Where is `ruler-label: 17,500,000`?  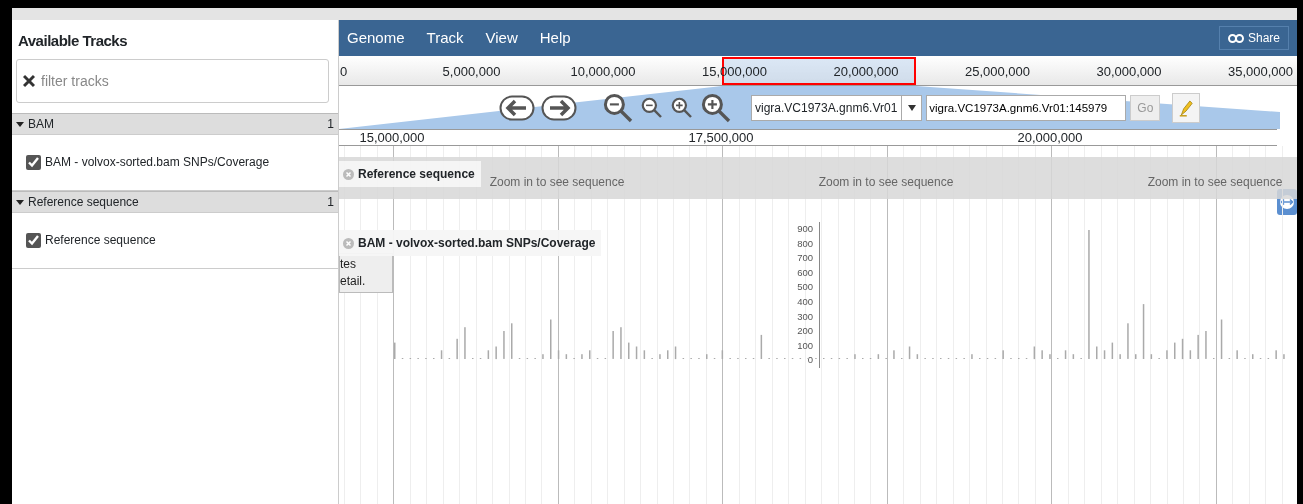 ruler-label: 17,500,000 is located at coordinates (721, 137).